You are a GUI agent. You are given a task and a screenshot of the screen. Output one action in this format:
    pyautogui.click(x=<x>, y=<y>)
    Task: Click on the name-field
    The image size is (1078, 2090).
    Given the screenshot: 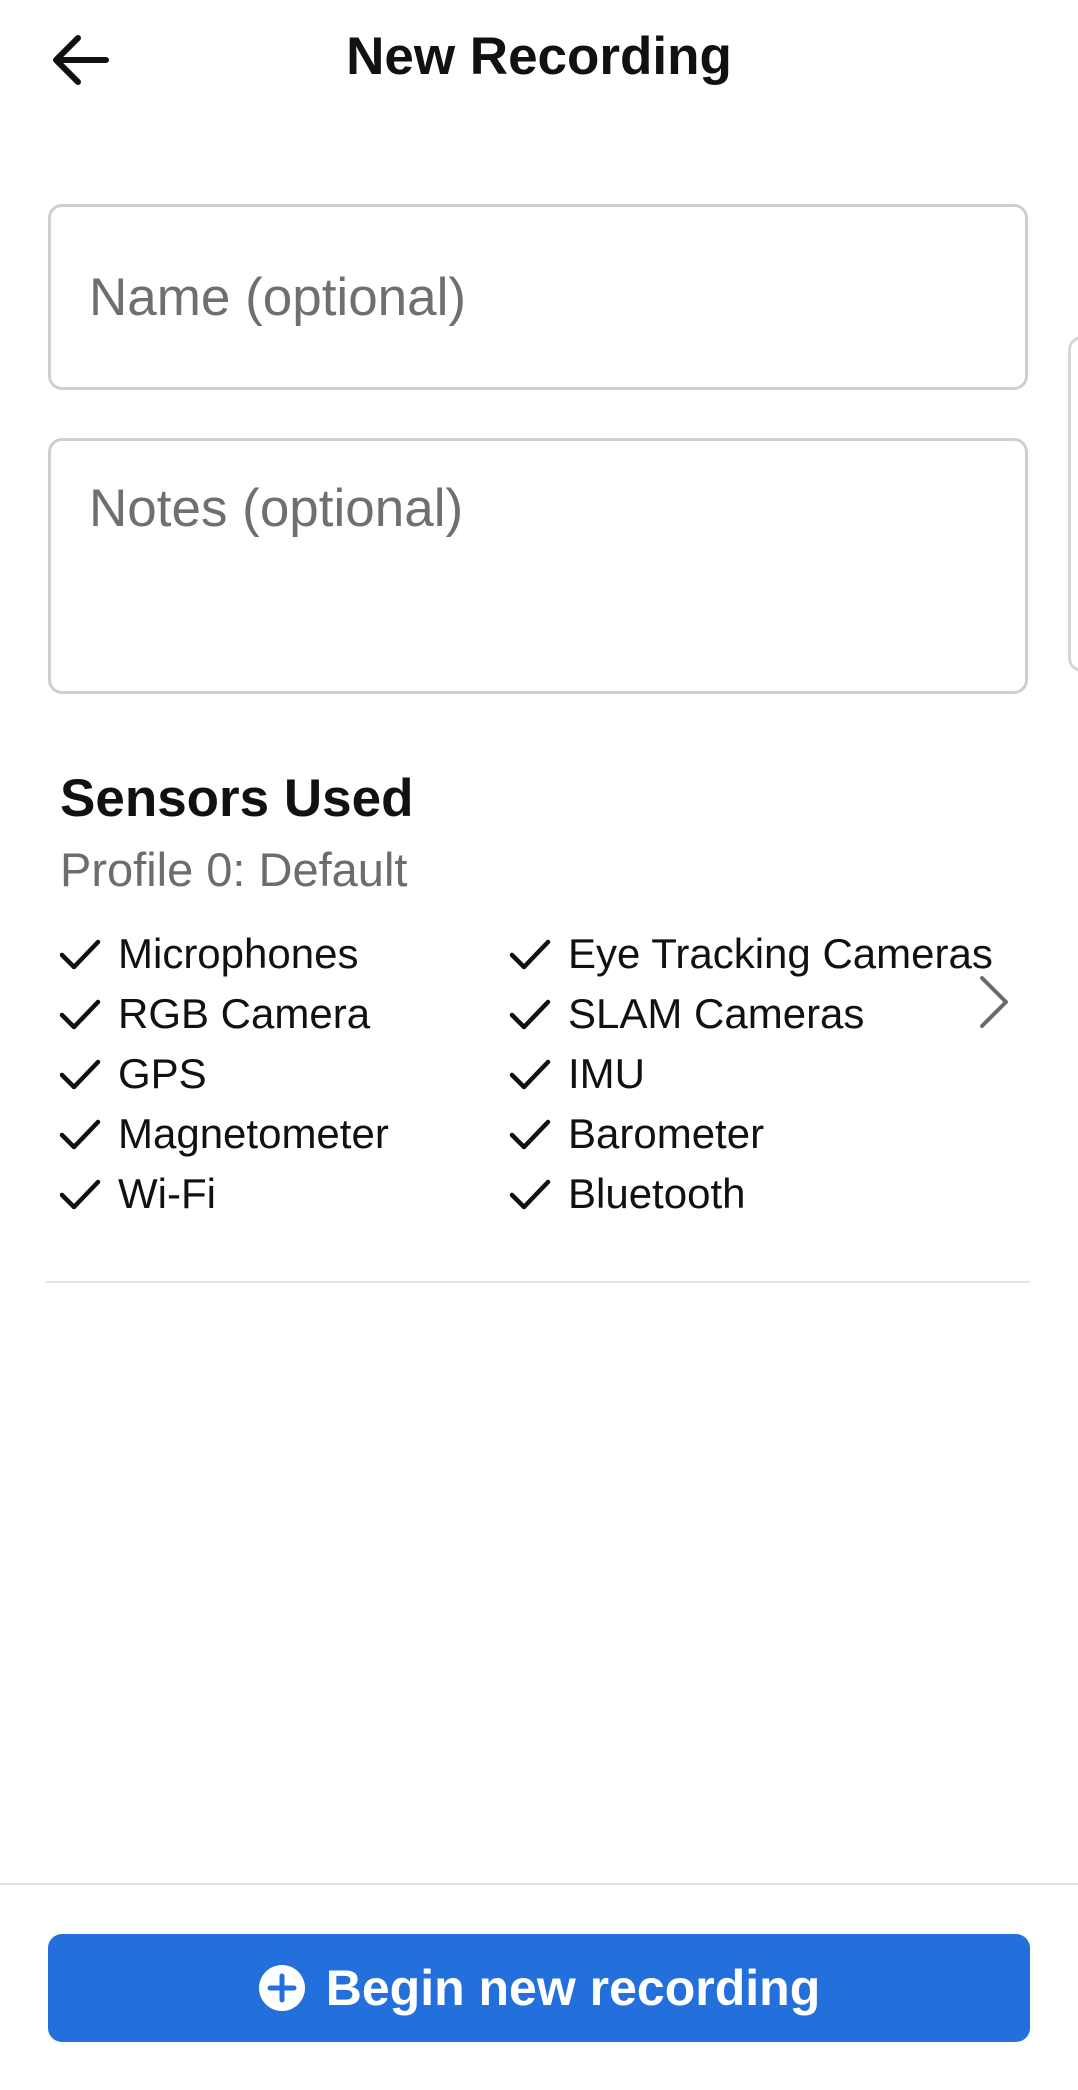 What is the action you would take?
    pyautogui.click(x=538, y=297)
    